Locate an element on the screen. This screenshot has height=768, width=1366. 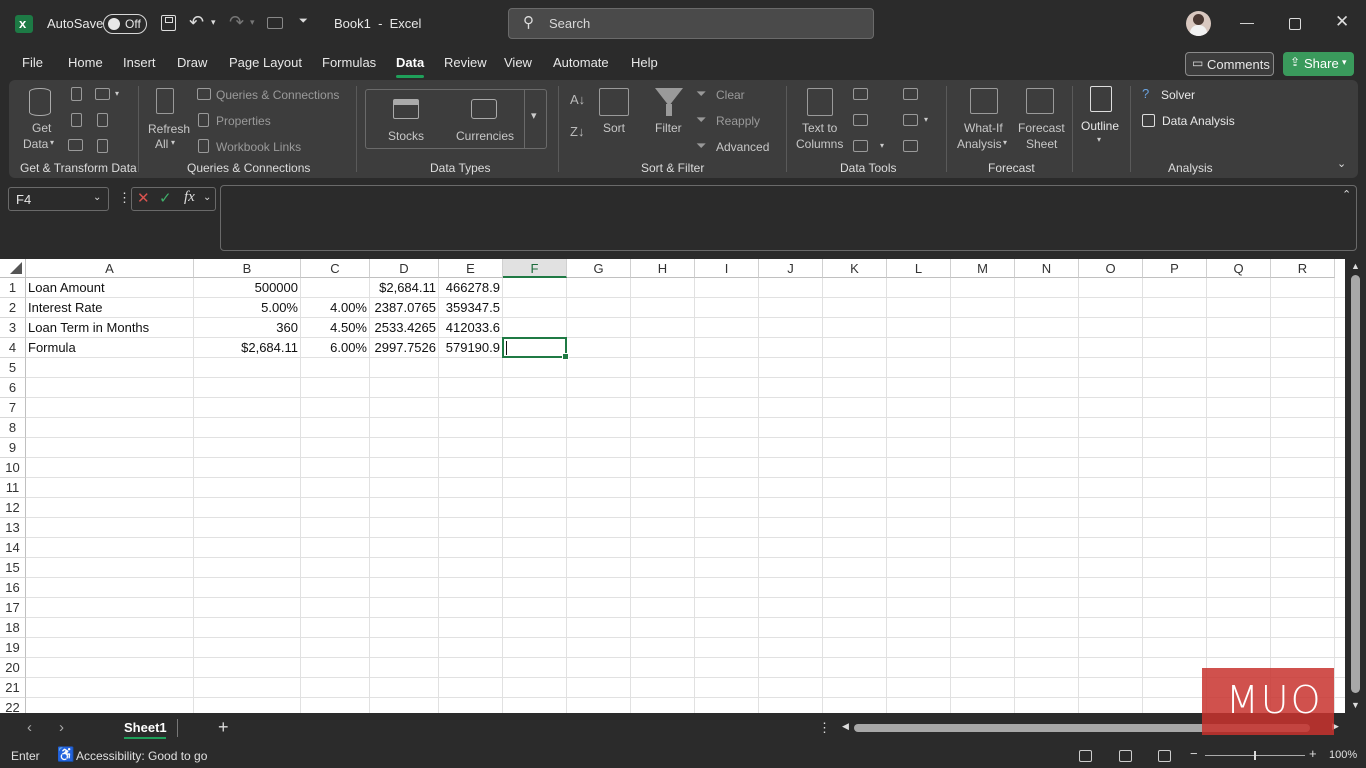
select-all-corner is located at coordinates (13, 268).